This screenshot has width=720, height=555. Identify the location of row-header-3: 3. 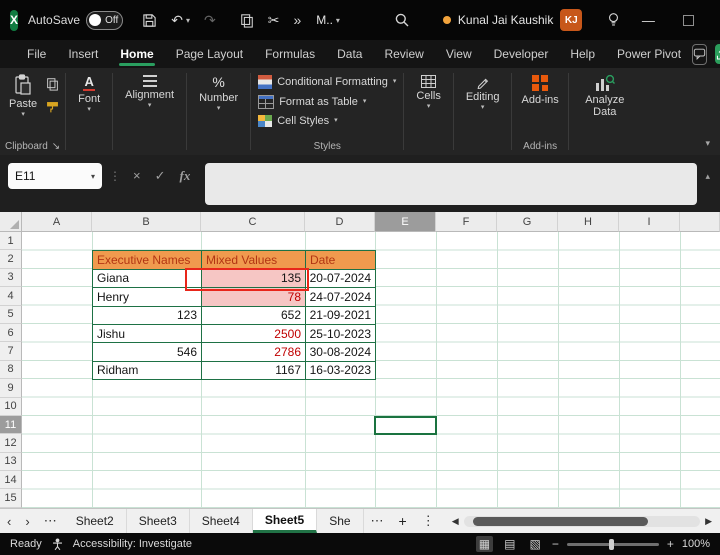
(11, 278).